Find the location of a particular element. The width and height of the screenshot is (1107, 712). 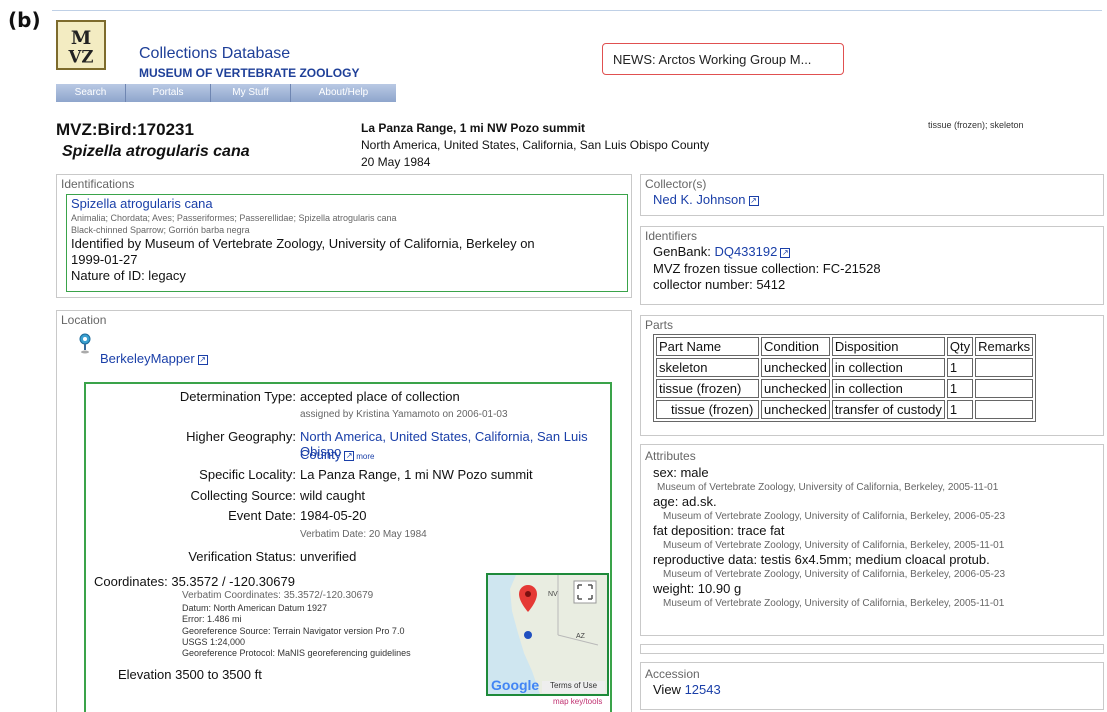

attribute-value: sex: male is located at coordinates (681, 472).